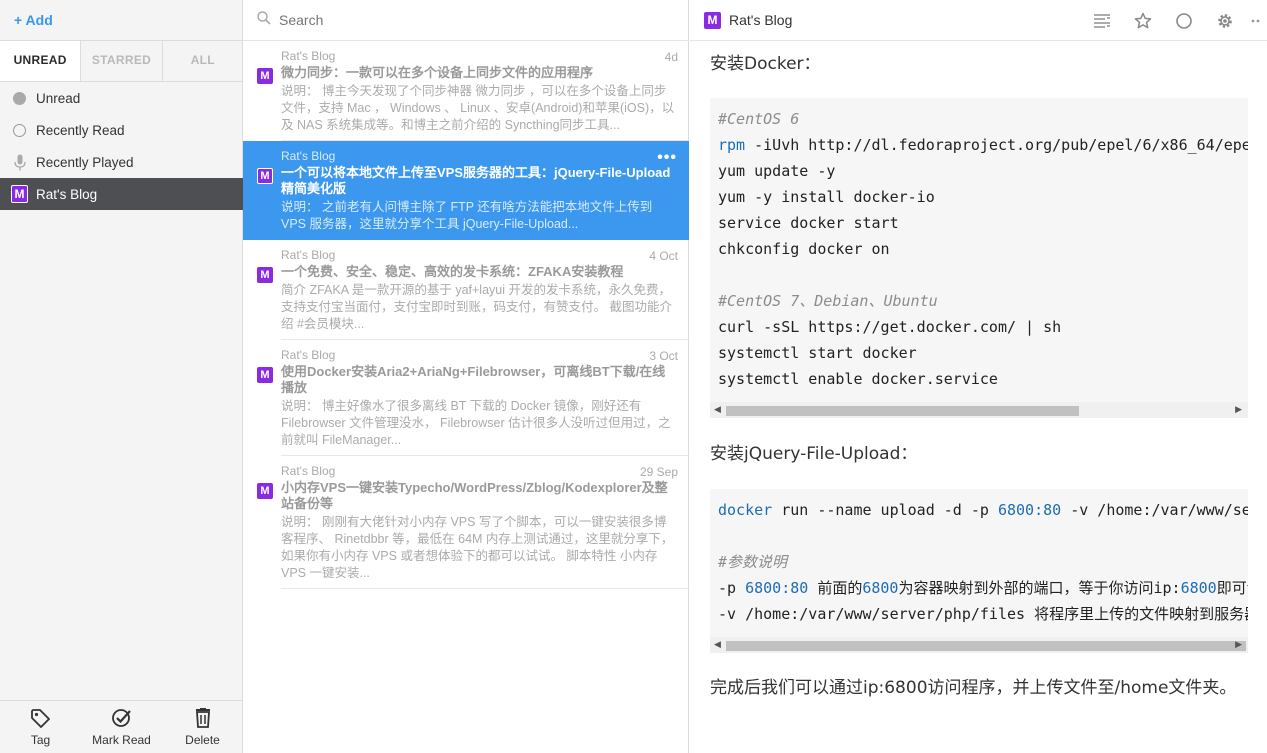  I want to click on sidebar-item-rats-blog: M Rat's Blog, so click(121, 194).